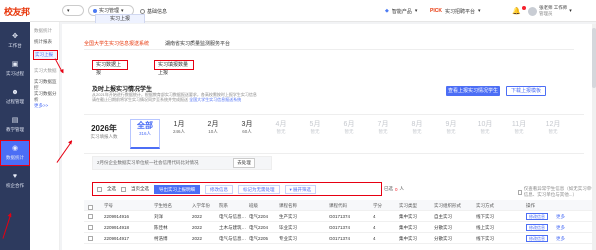  What do you see at coordinates (259, 189) in the screenshot?
I see `mark-ignore-button: 标记为无需处理` at bounding box center [259, 189].